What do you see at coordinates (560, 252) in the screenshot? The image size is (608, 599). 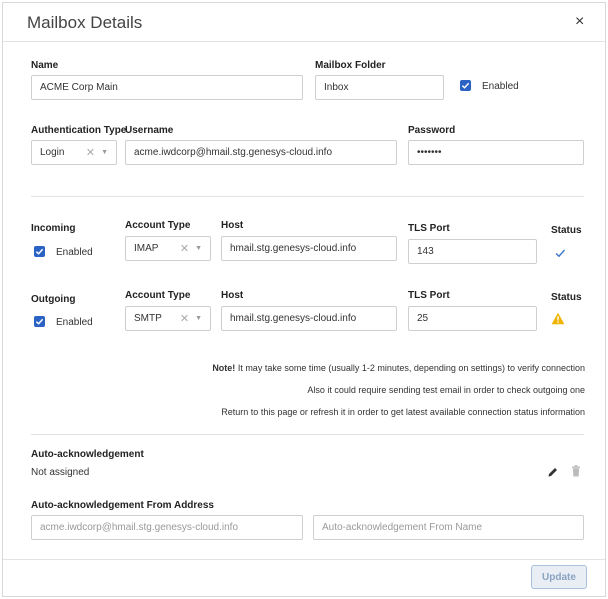 I see `check-icon` at bounding box center [560, 252].